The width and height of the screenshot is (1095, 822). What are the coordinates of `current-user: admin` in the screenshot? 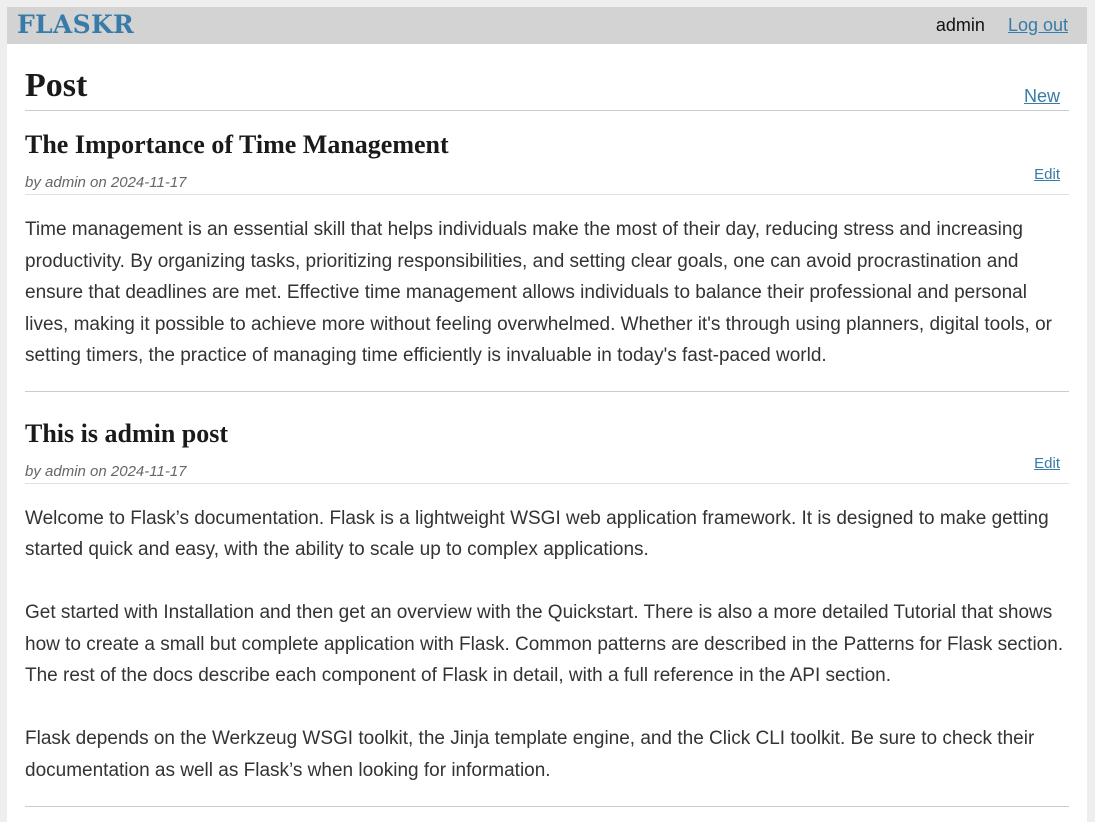 It's located at (960, 25).